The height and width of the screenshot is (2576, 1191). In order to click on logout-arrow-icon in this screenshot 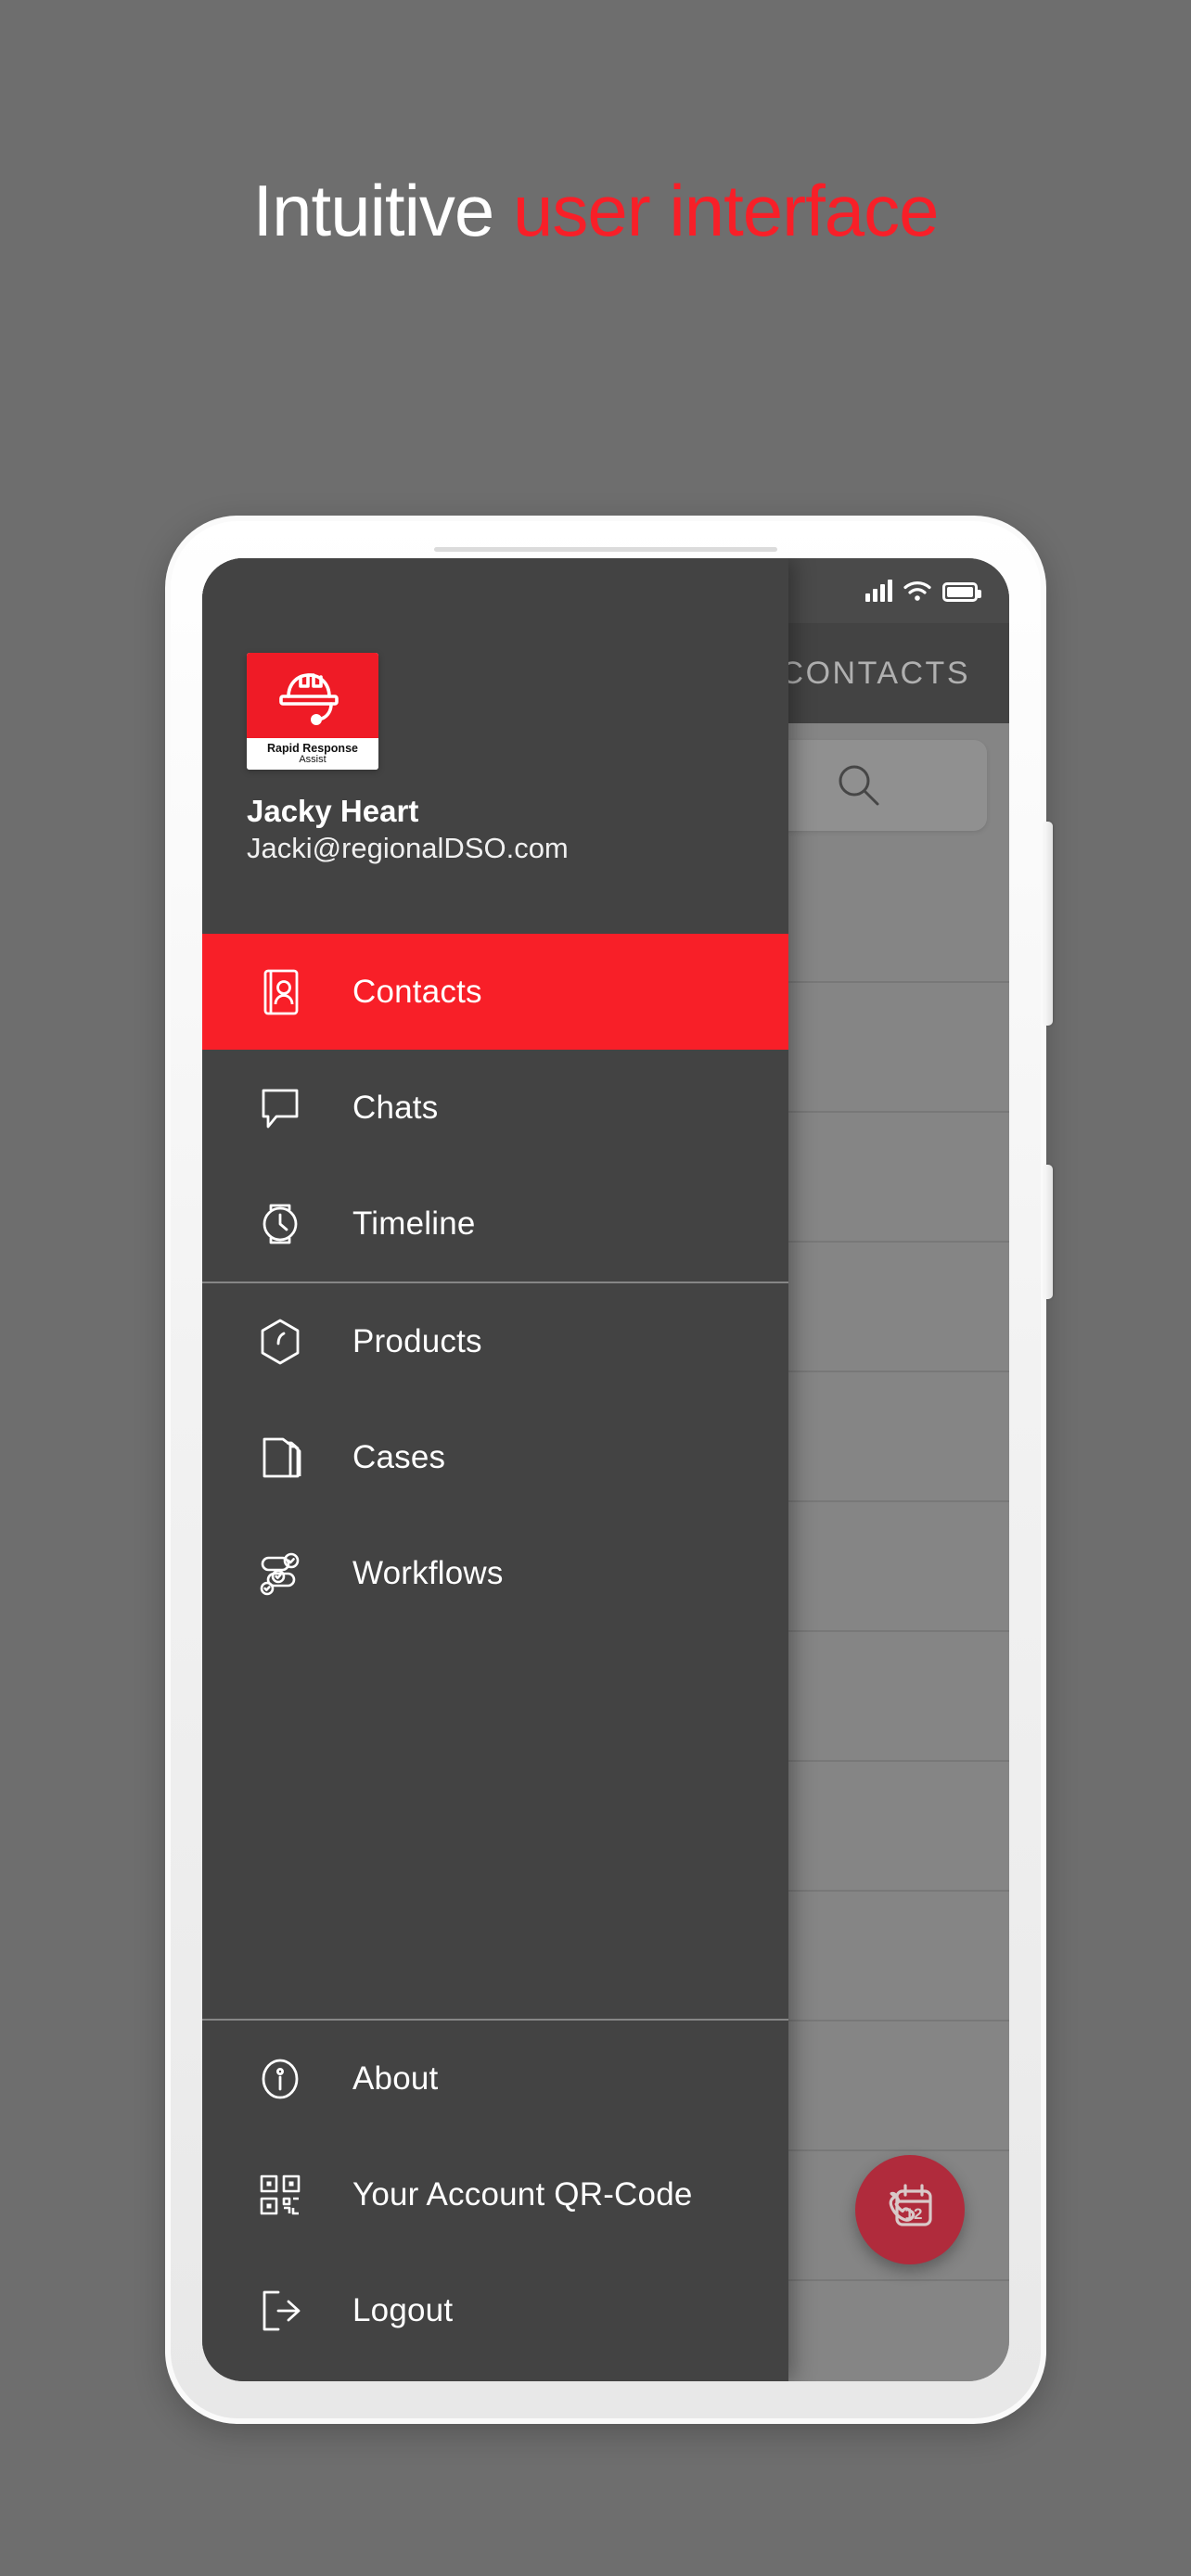, I will do `click(280, 2311)`.